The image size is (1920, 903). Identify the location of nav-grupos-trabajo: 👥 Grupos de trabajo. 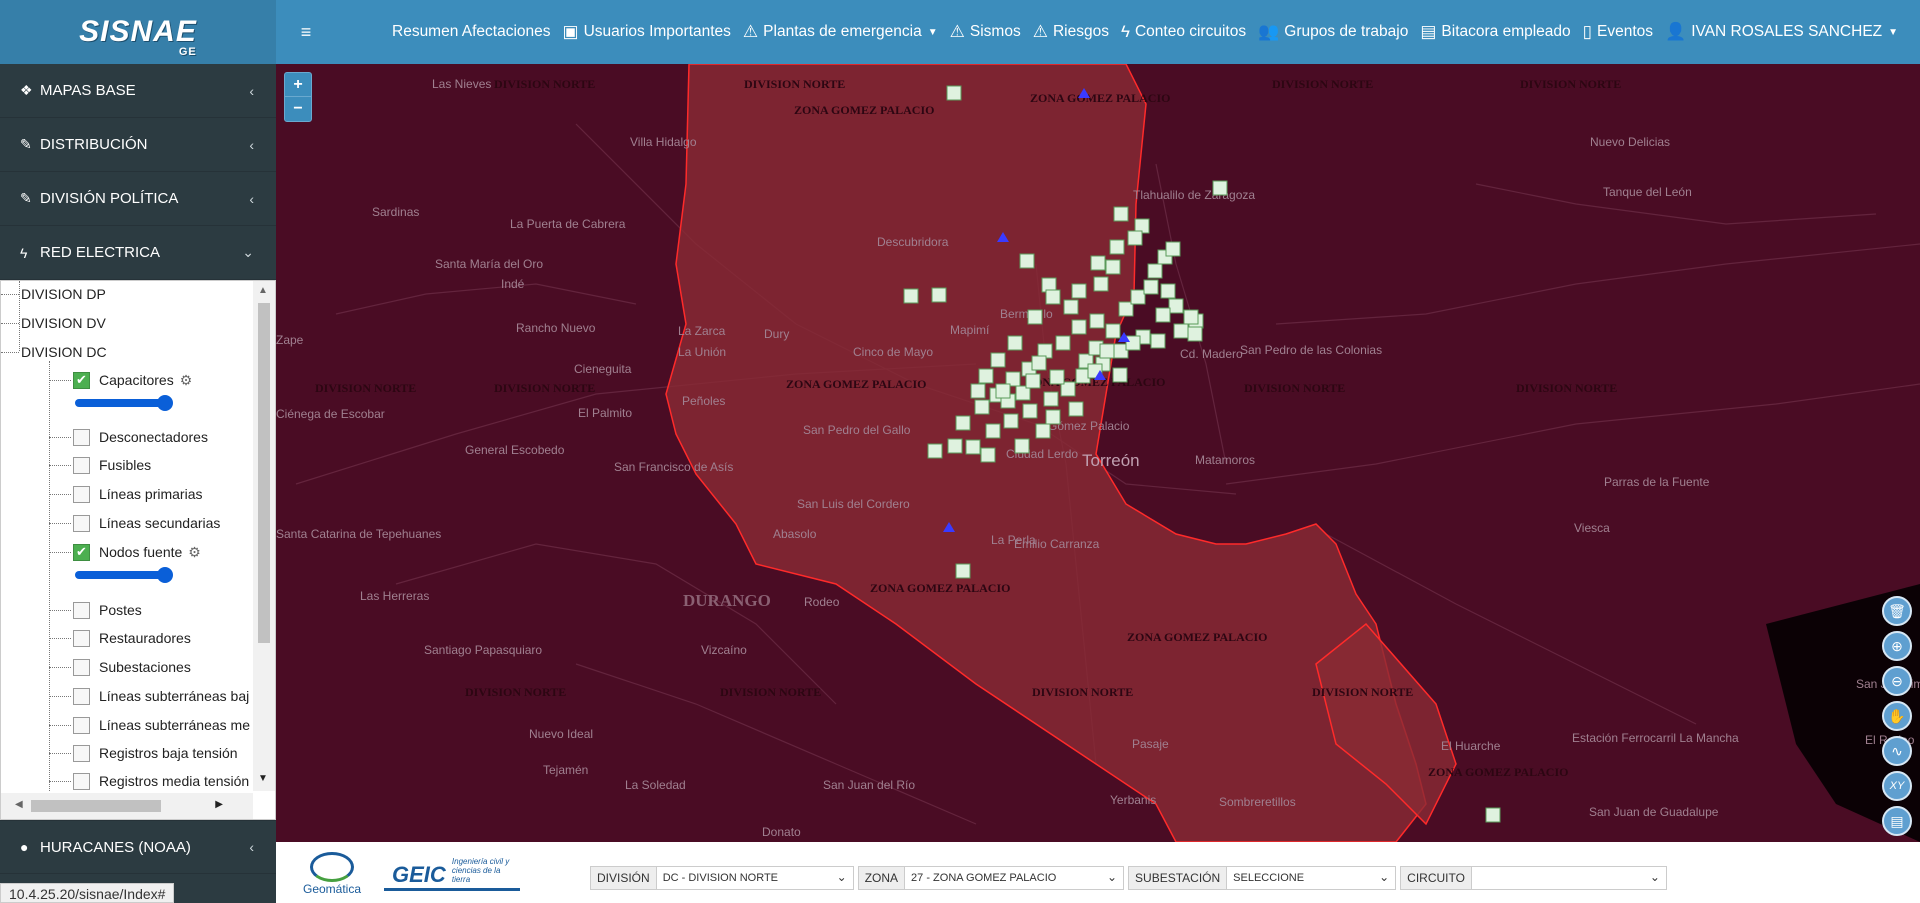
(1333, 32).